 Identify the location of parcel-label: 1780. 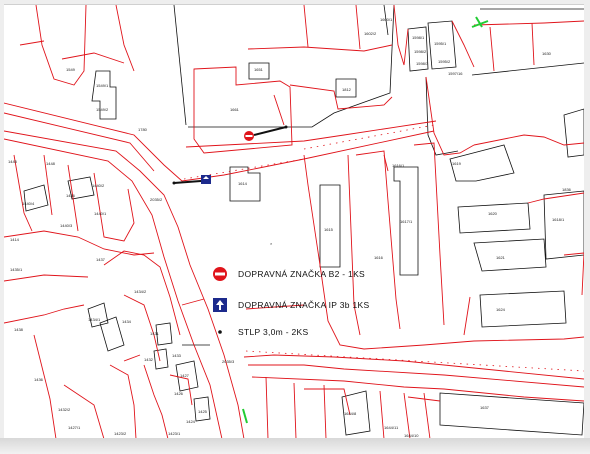
(143, 129).